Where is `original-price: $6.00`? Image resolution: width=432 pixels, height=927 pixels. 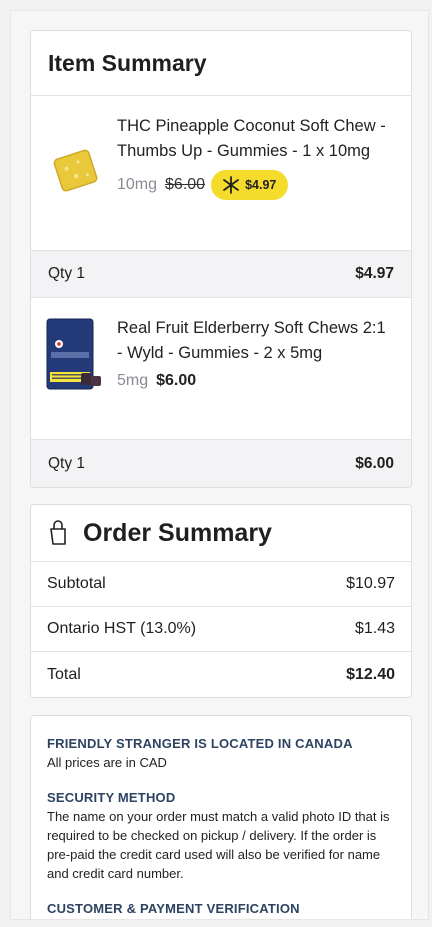
original-price: $6.00 is located at coordinates (185, 184).